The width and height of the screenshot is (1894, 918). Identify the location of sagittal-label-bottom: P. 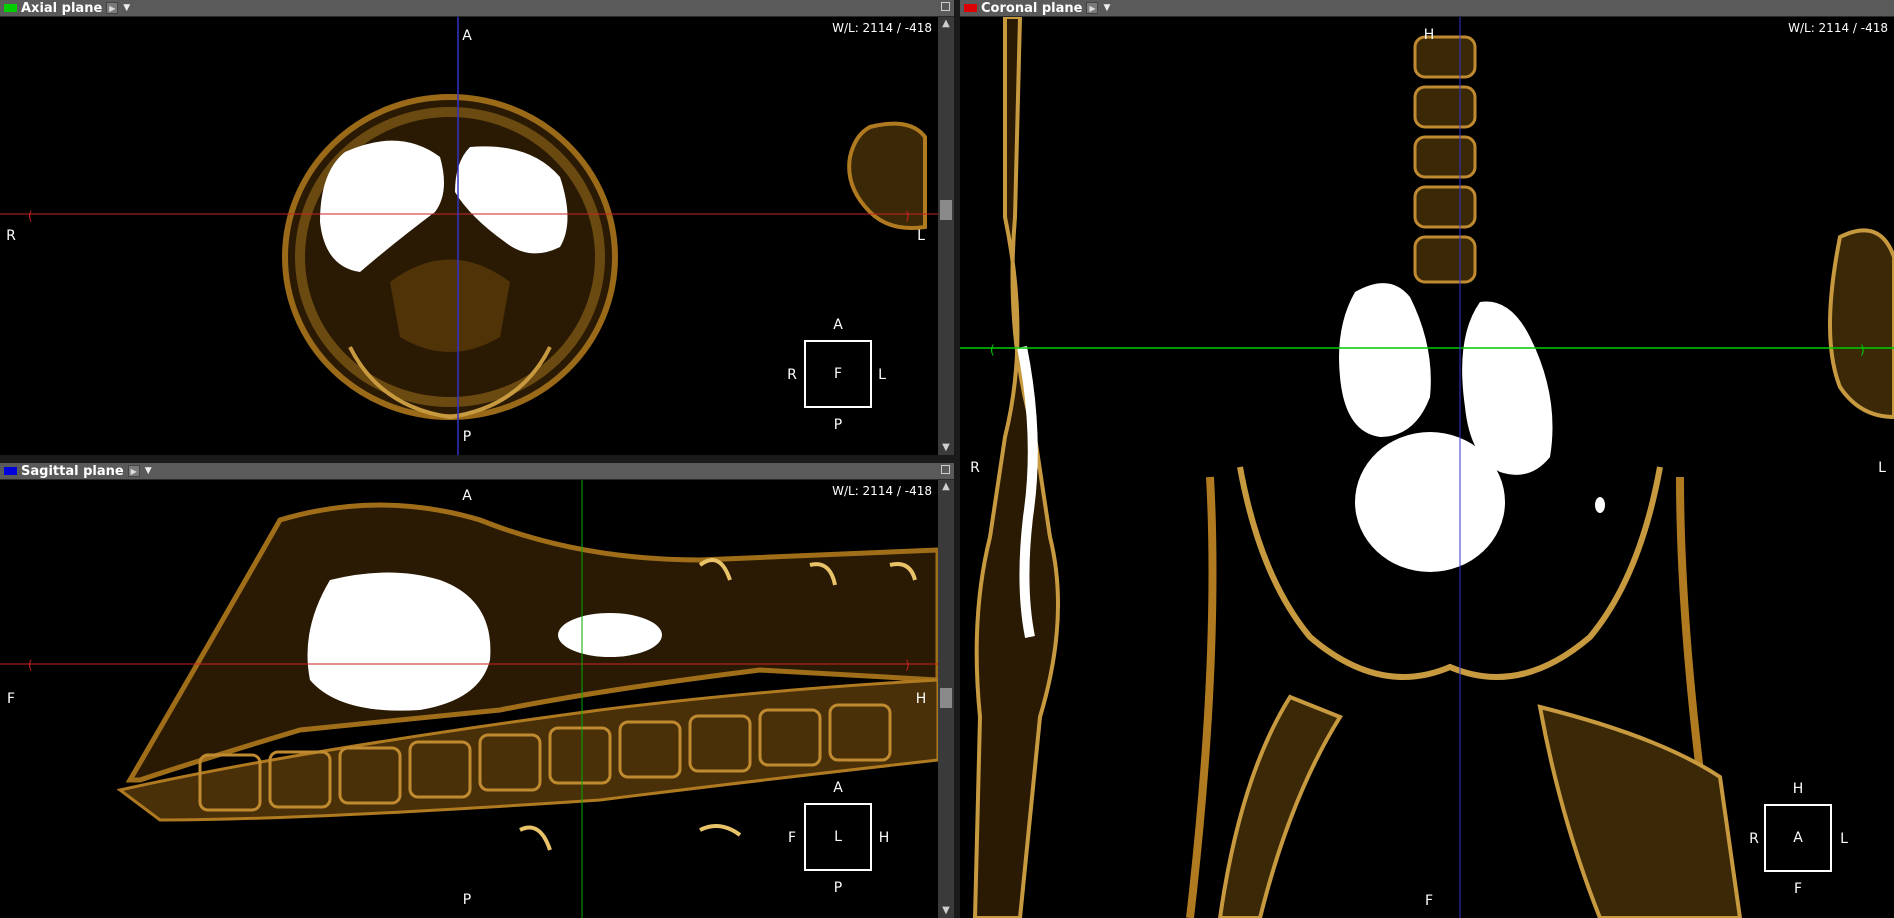
(467, 900).